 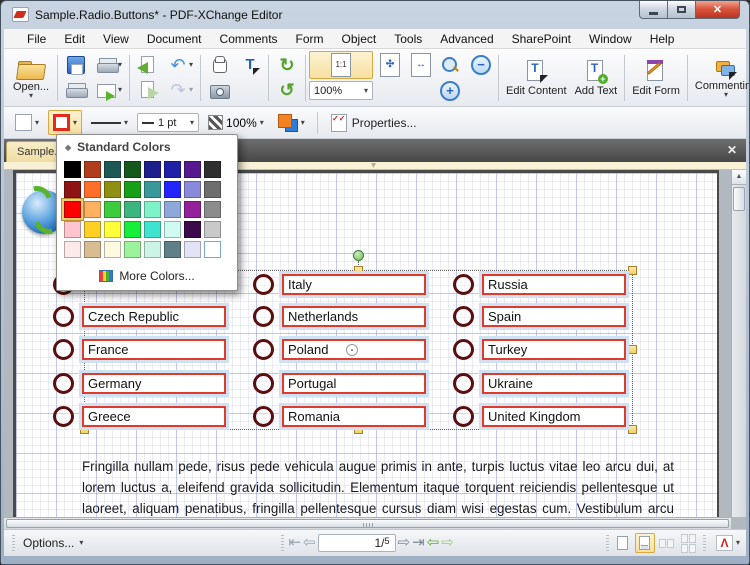 I want to click on document-tab: Sample., so click(x=34, y=151).